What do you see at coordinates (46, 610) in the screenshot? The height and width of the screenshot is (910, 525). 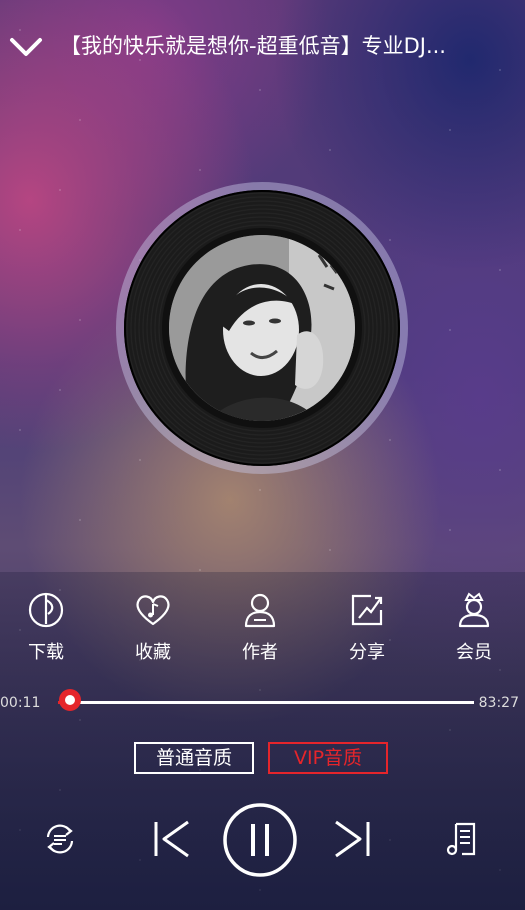 I see `download-icon` at bounding box center [46, 610].